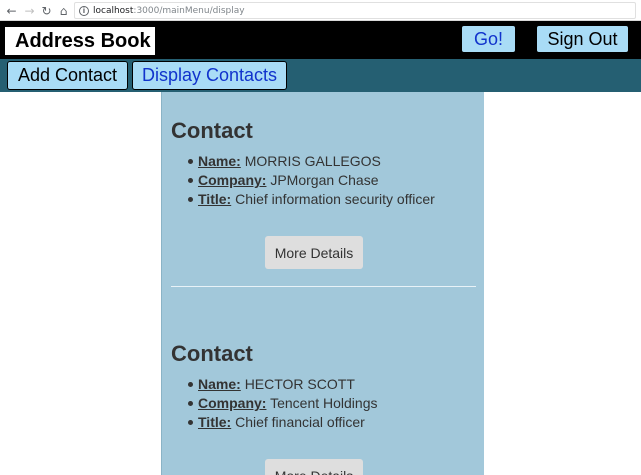 The width and height of the screenshot is (641, 475). Describe the element at coordinates (63, 10) in the screenshot. I see `home-icon: ⌂` at that location.